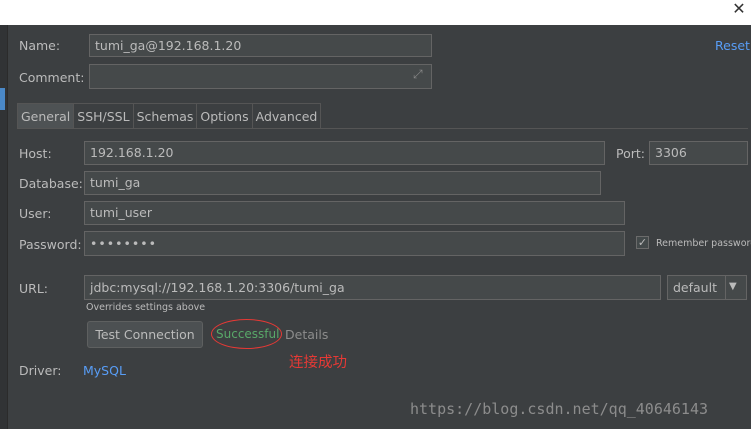 The width and height of the screenshot is (751, 429). Describe the element at coordinates (342, 183) in the screenshot. I see `database-input: tumi_ga` at that location.